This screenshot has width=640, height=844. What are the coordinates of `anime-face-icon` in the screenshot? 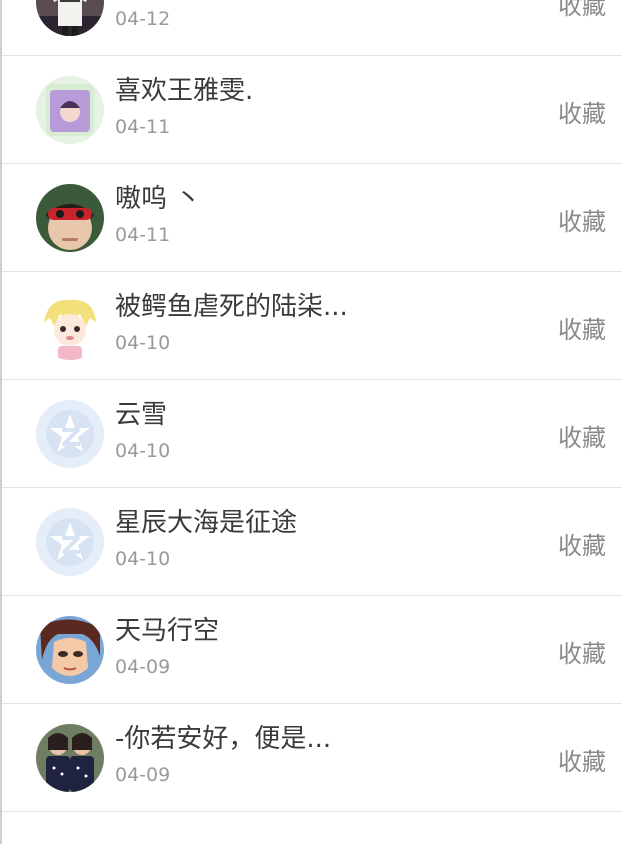 It's located at (70, 650).